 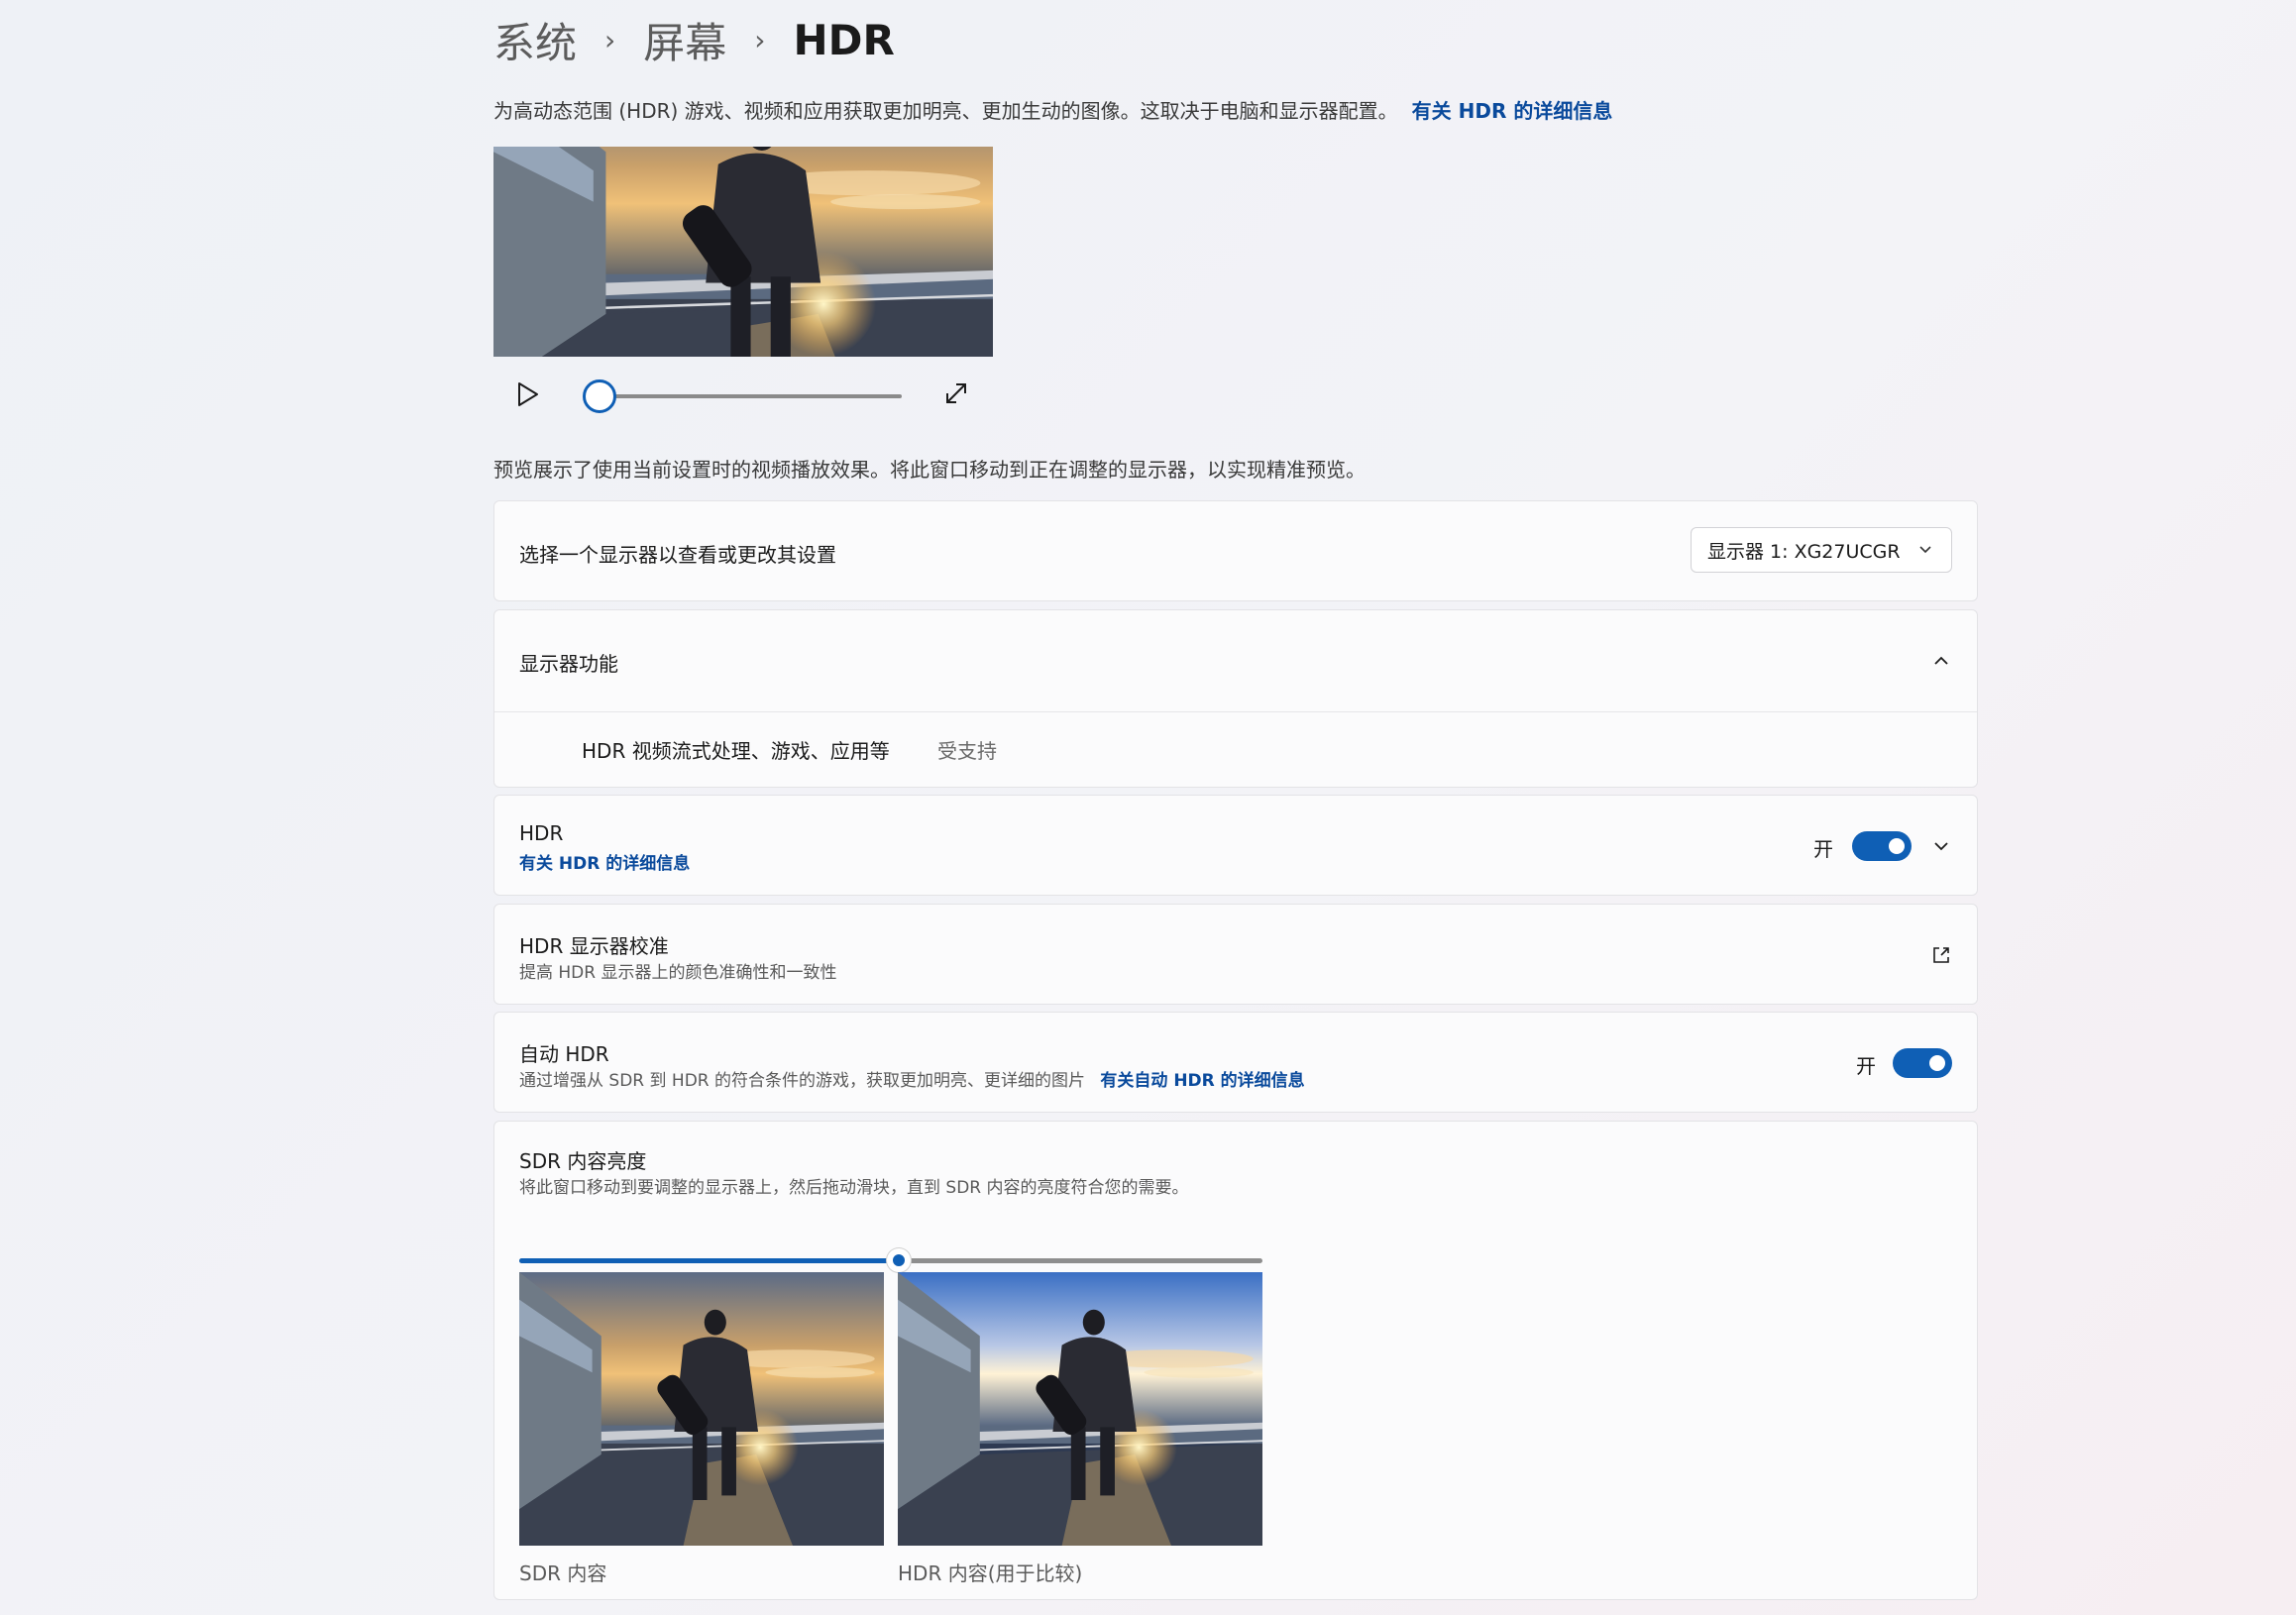 I want to click on sdr-content-label: SDR 内容, so click(x=563, y=1573).